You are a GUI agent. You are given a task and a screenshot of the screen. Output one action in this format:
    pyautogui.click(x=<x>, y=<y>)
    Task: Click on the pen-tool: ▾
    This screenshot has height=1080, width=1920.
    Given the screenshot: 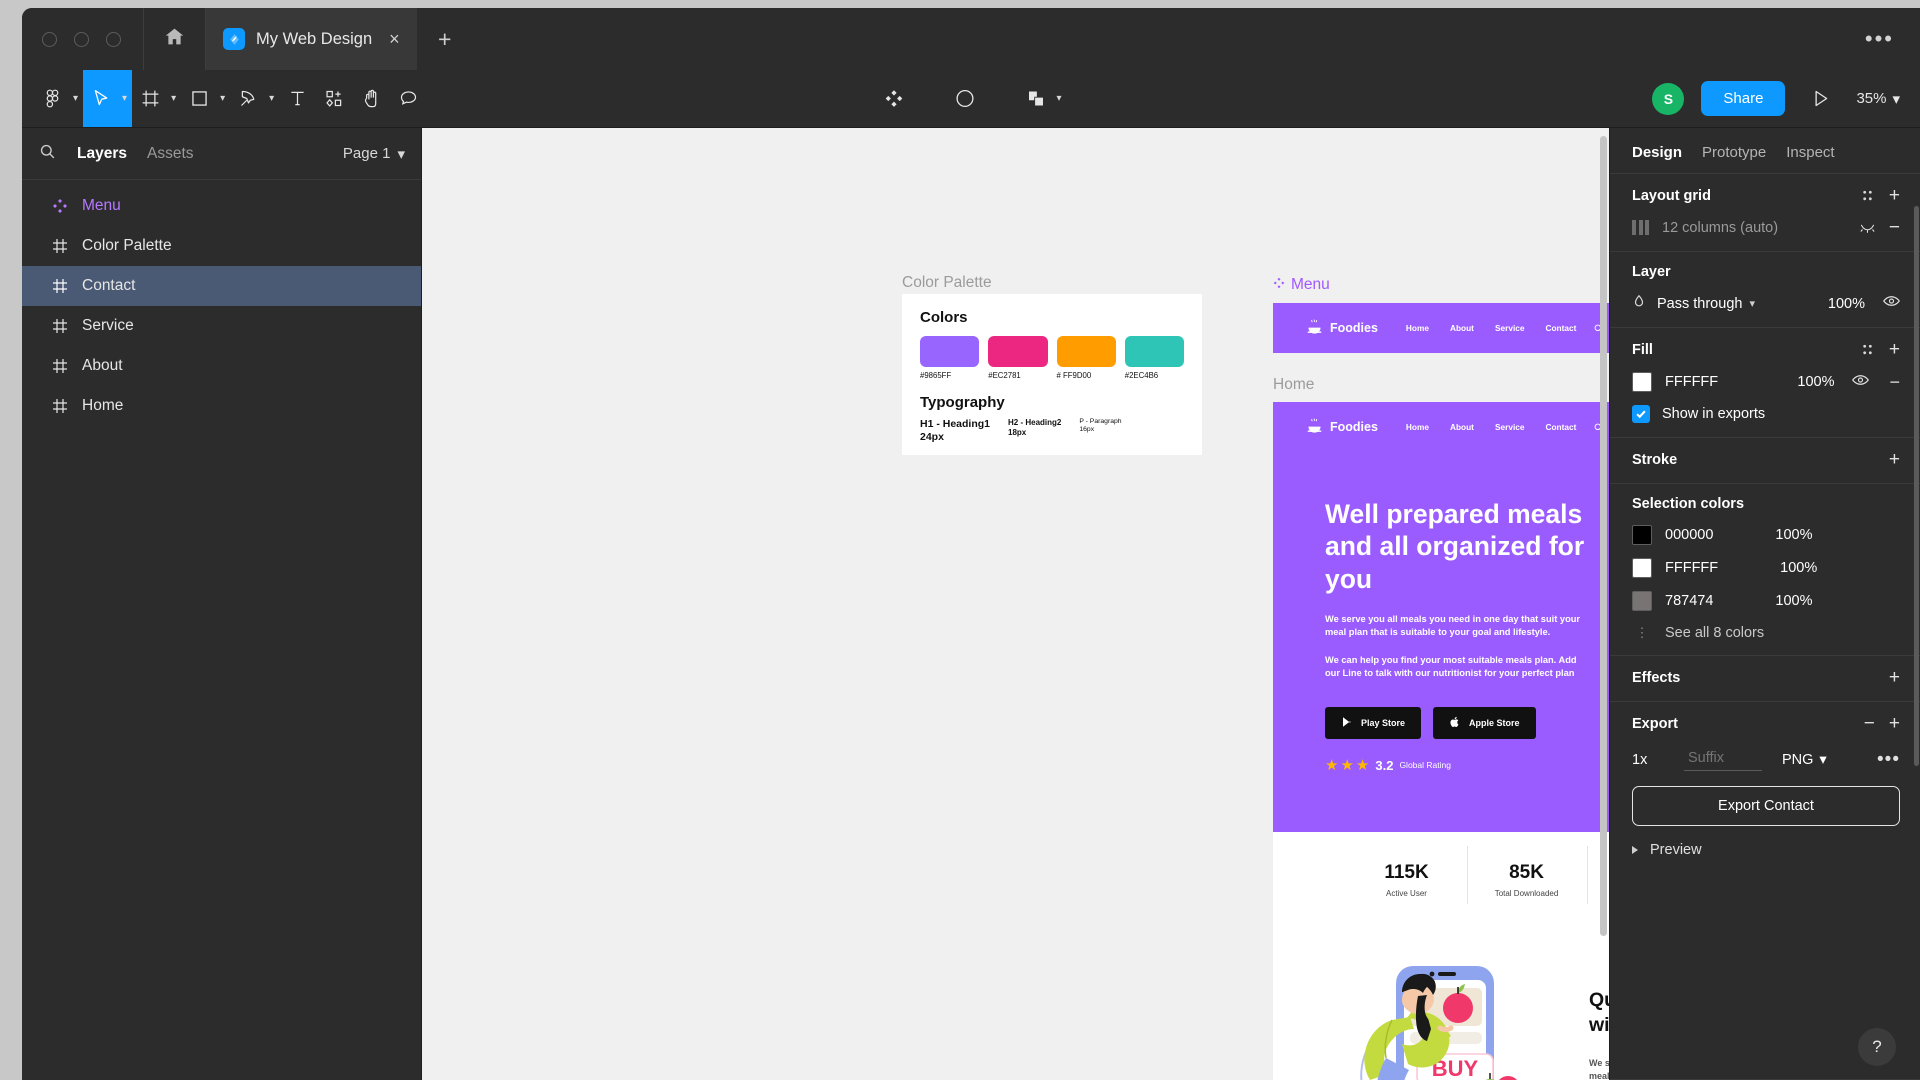 What is the action you would take?
    pyautogui.click(x=254, y=98)
    